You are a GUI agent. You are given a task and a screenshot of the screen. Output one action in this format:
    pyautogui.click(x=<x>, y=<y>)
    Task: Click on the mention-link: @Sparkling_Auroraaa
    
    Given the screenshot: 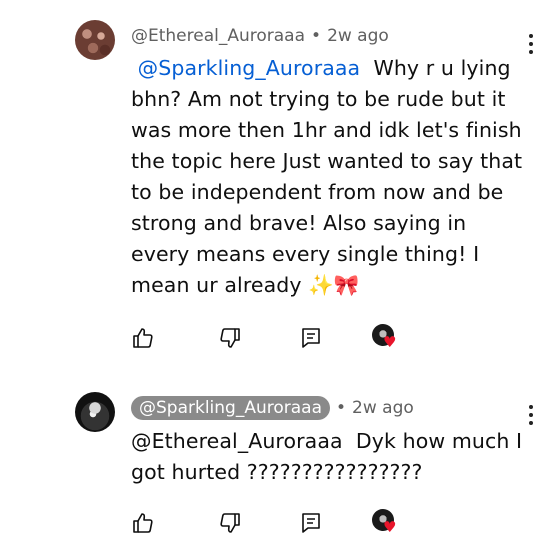 What is the action you would take?
    pyautogui.click(x=249, y=68)
    